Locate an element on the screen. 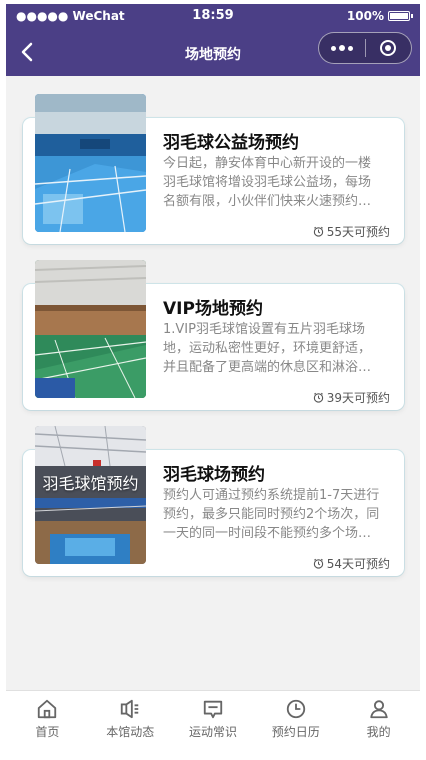 The image size is (426, 760). target-circle-icon is located at coordinates (388, 48).